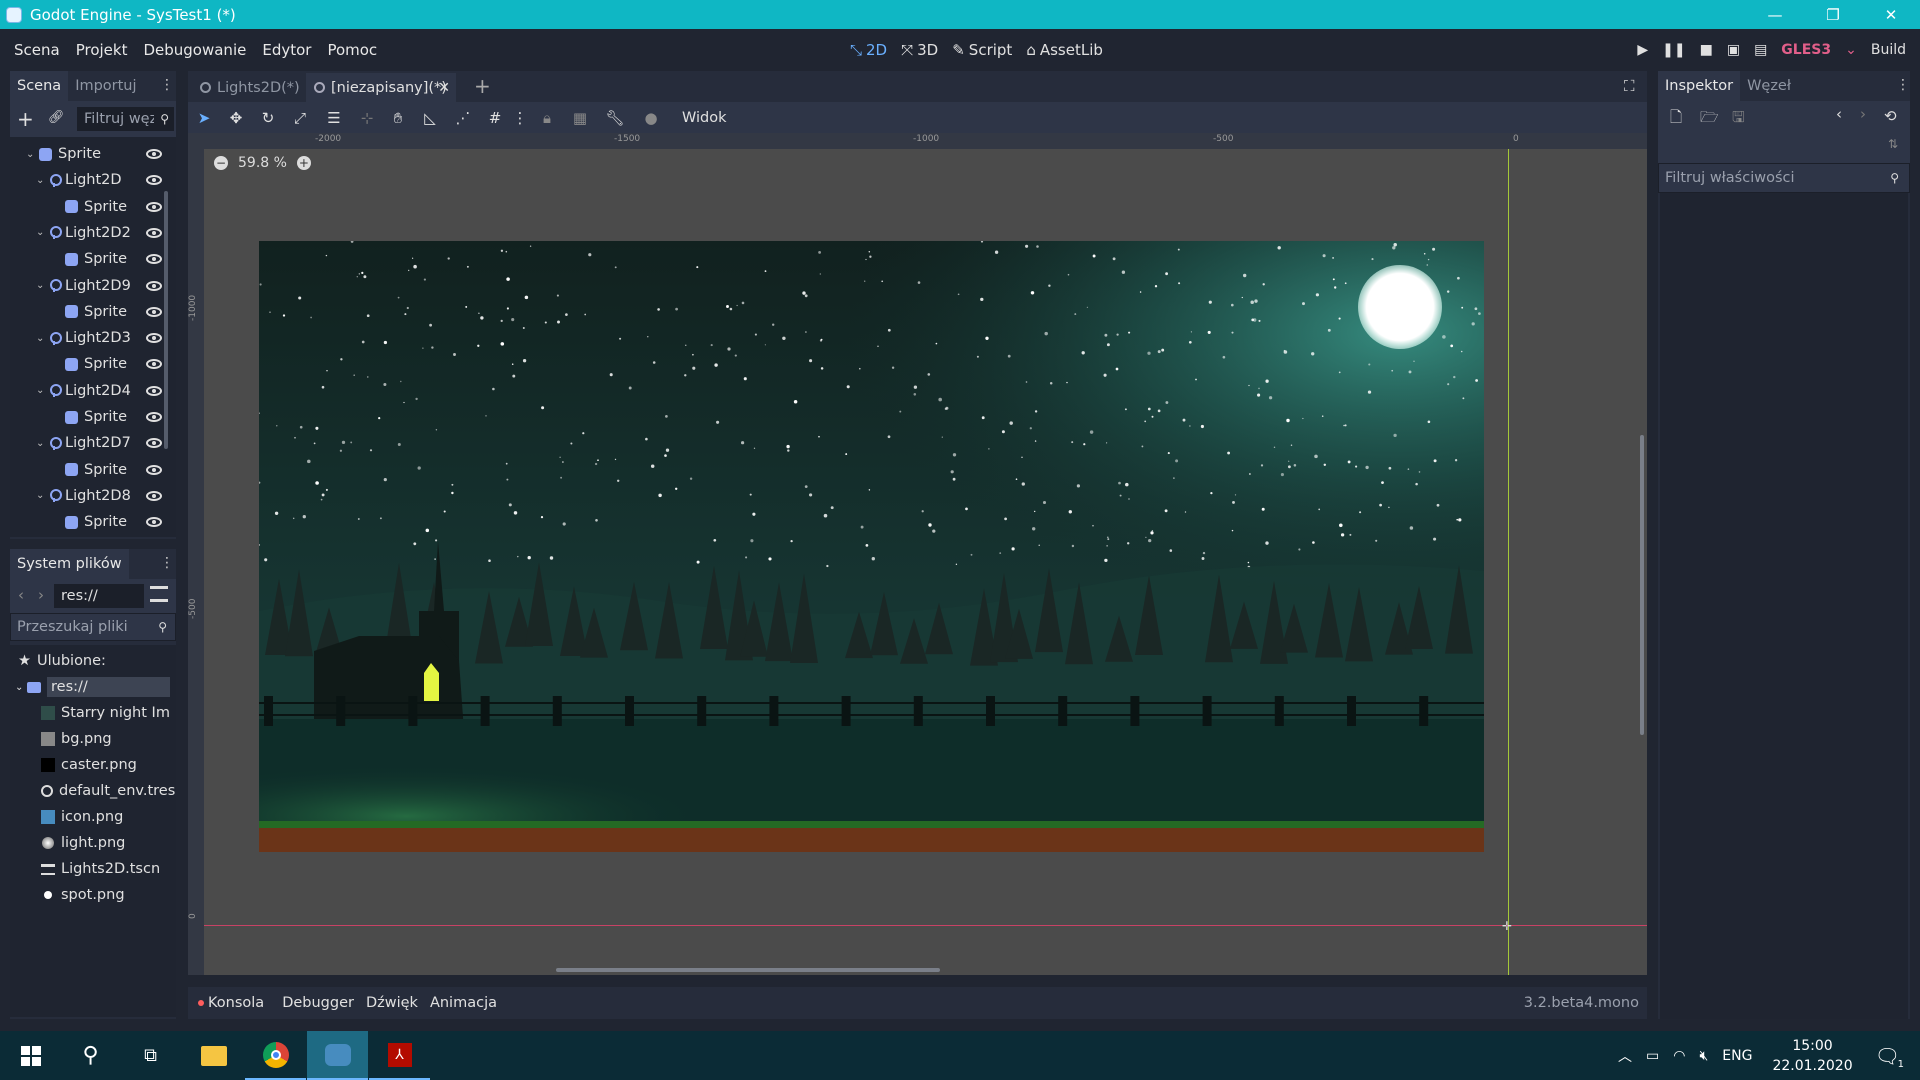 This screenshot has height=1080, width=1920. Describe the element at coordinates (1888, 50) in the screenshot. I see `build-button: Build` at that location.